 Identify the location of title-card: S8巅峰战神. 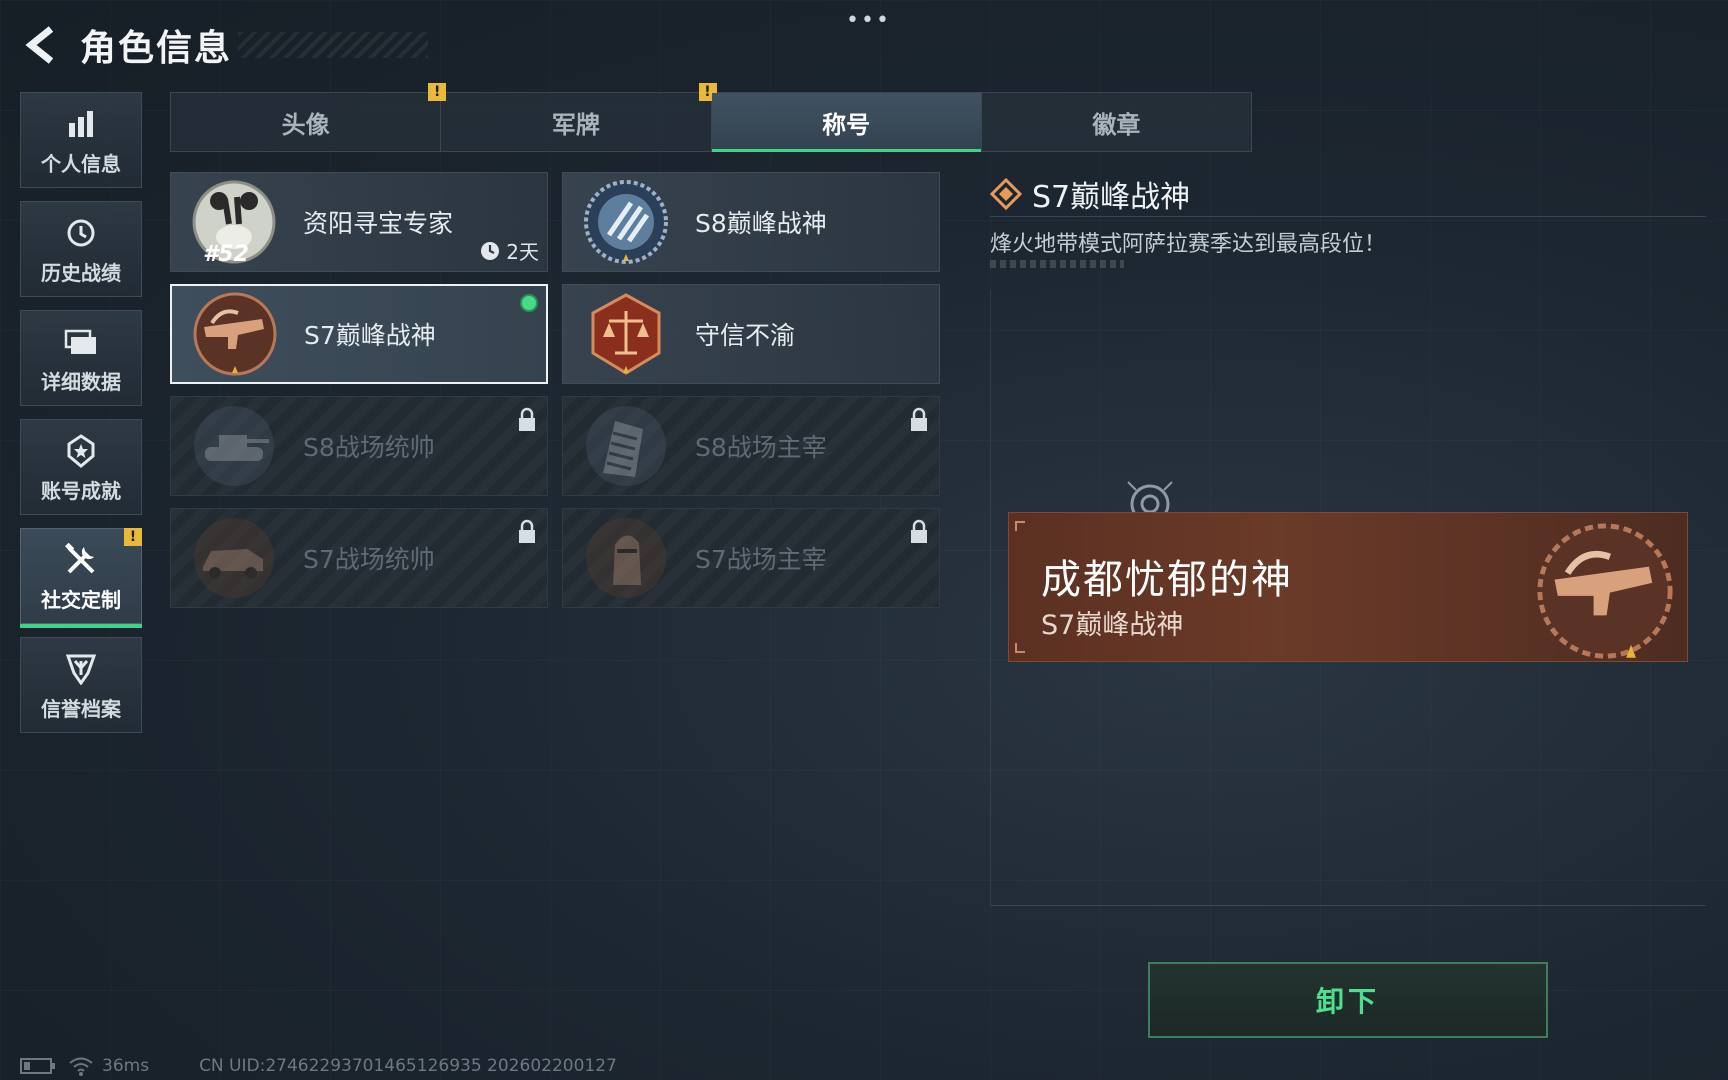
(751, 222).